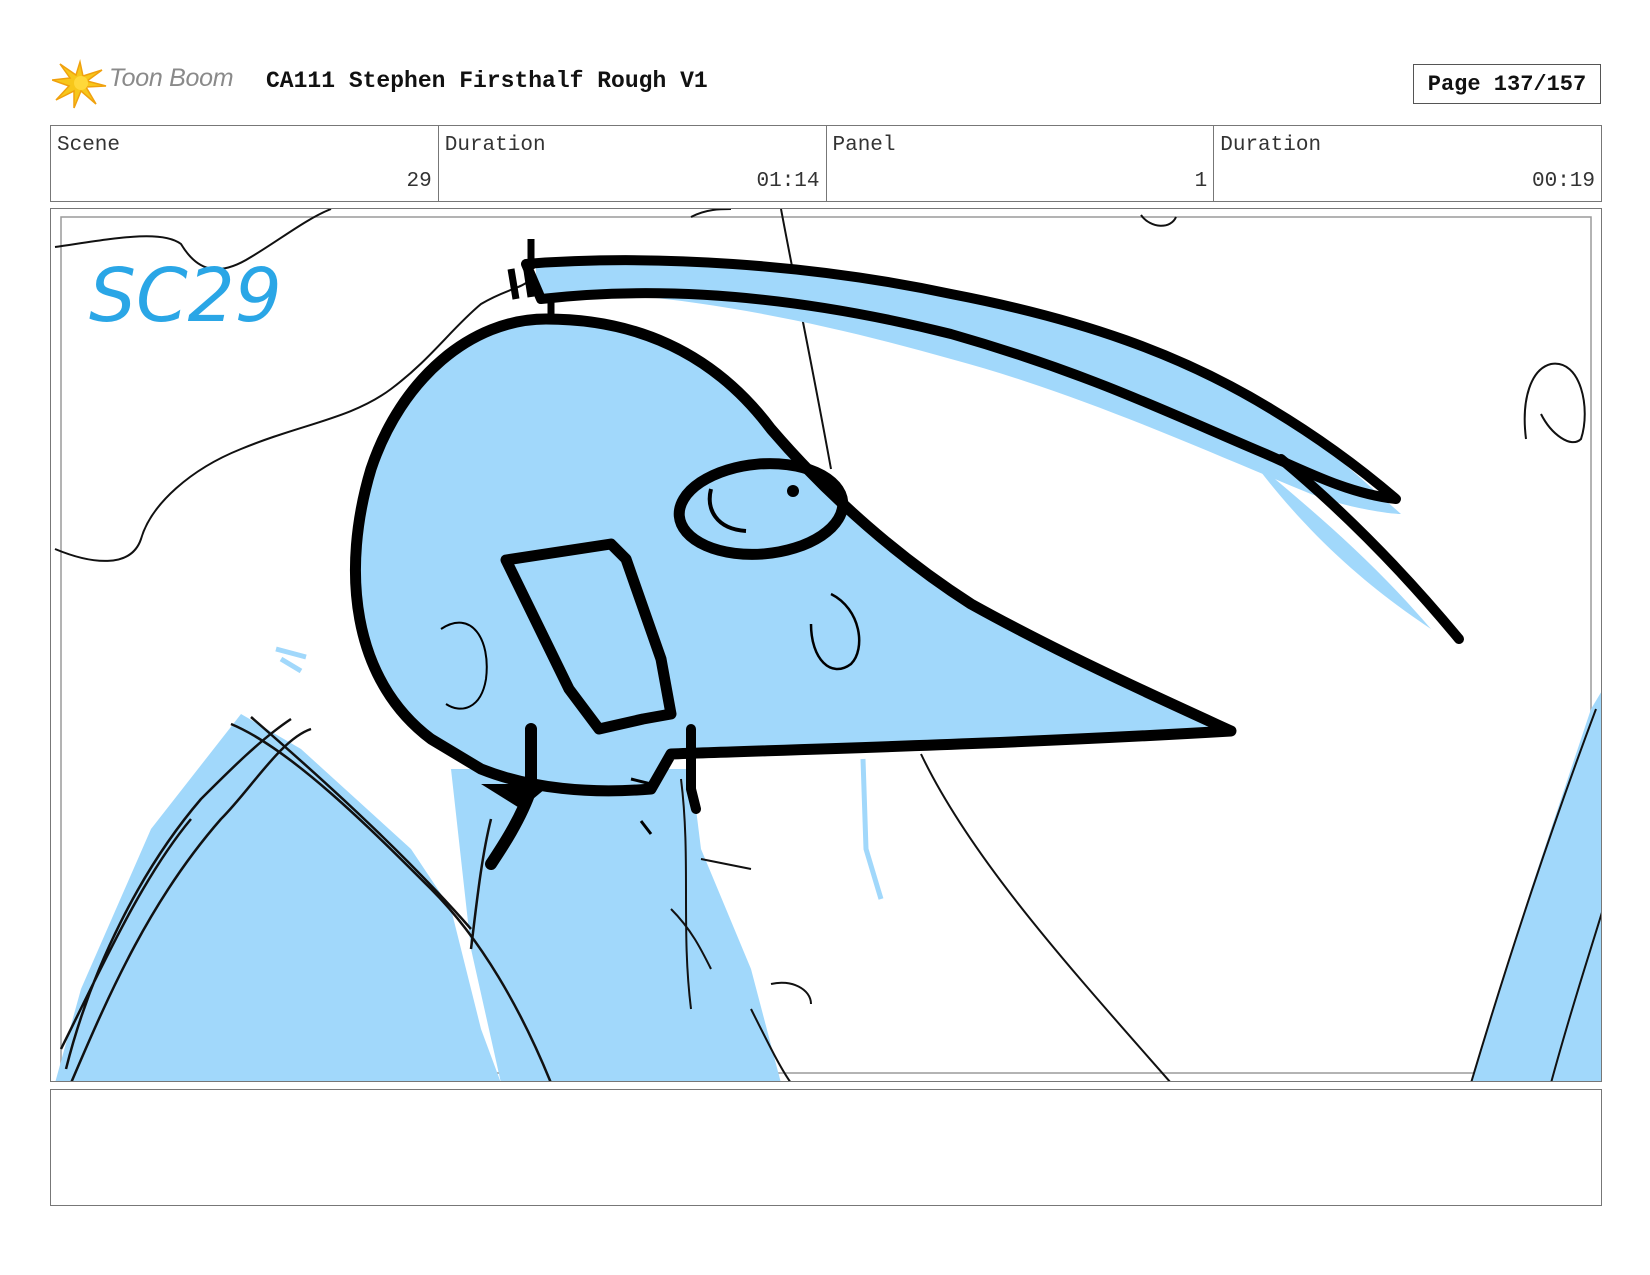 This screenshot has width=1650, height=1275. I want to click on neck-fill, so click(616, 925).